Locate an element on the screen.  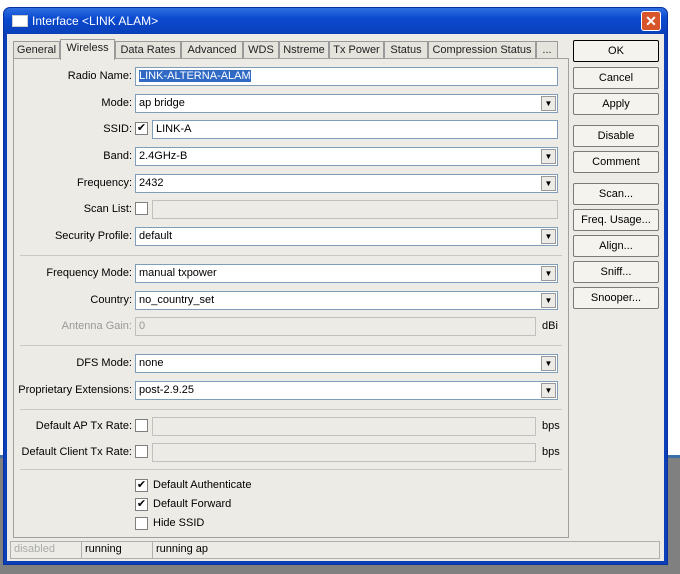
hide-ssid-label: Hide SSID is located at coordinates (179, 523).